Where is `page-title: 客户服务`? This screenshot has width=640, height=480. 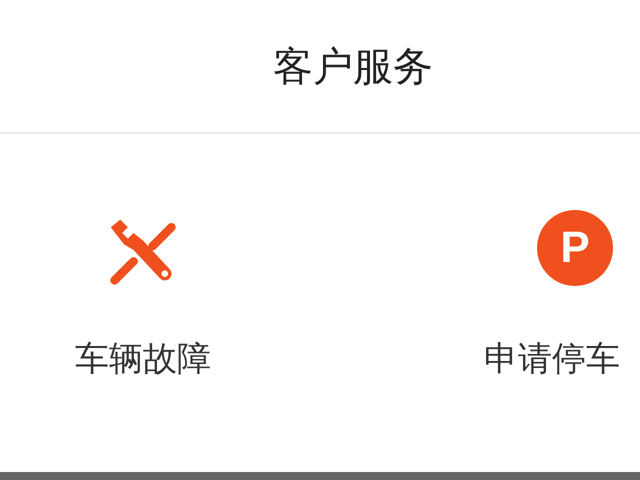
page-title: 客户服务 is located at coordinates (353, 67).